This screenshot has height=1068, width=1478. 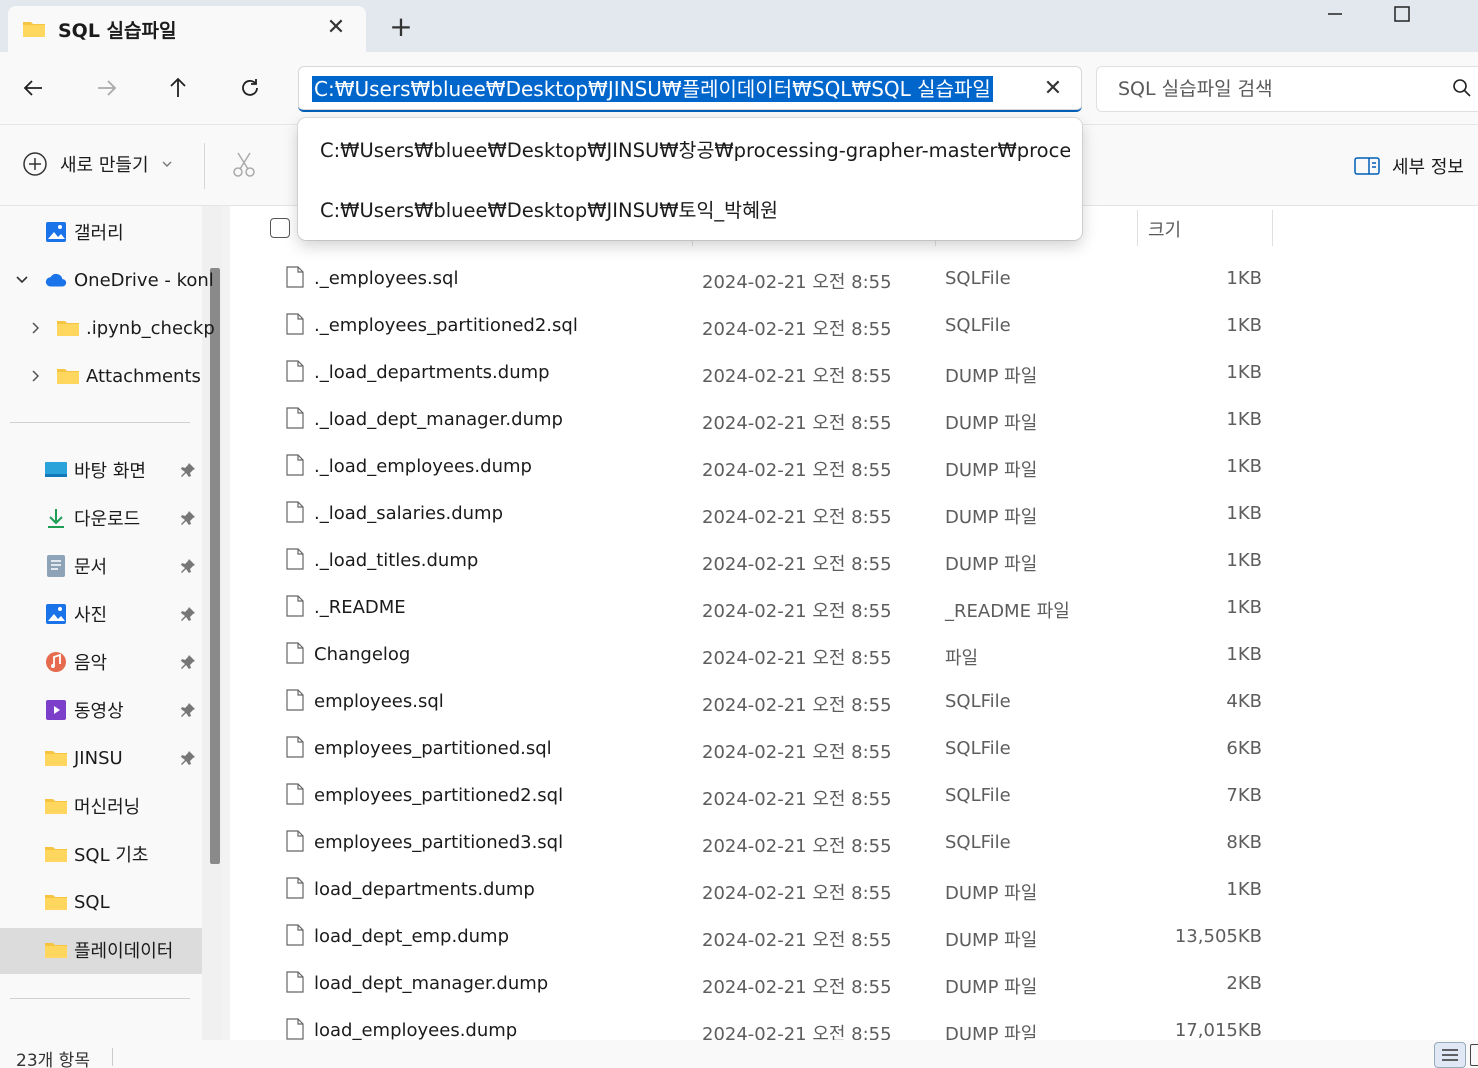 I want to click on file-type: DUMP 파일, so click(x=991, y=893).